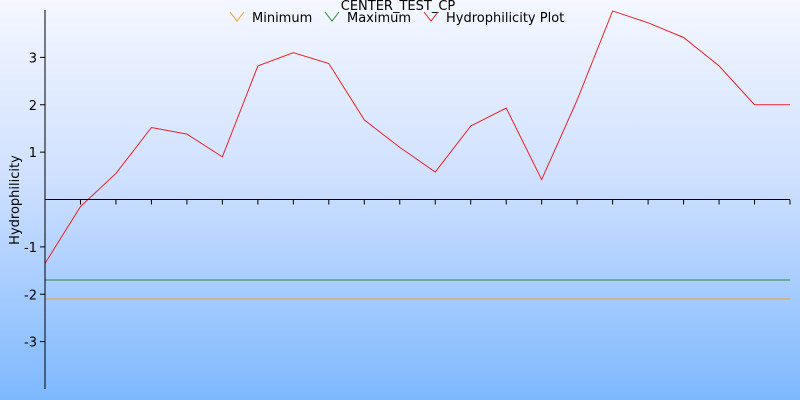 The image size is (800, 400). What do you see at coordinates (30, 295) in the screenshot?
I see `y-tick-label: -2` at bounding box center [30, 295].